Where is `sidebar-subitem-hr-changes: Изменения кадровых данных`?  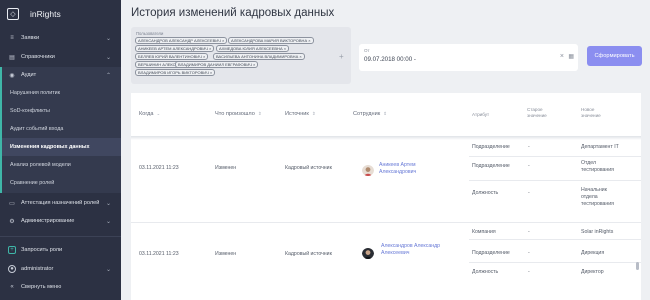
sidebar-subitem-hr-changes: Изменения кадровых данных is located at coordinates (61, 147).